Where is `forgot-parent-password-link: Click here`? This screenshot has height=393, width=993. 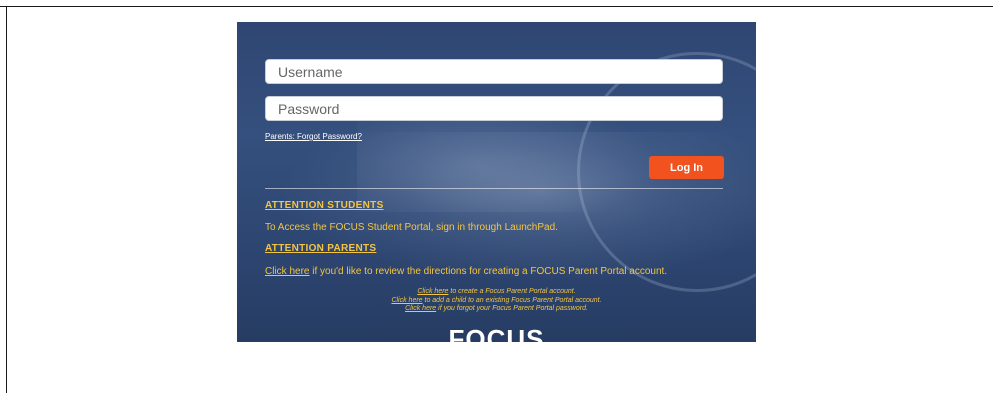
forgot-parent-password-link: Click here is located at coordinates (420, 308).